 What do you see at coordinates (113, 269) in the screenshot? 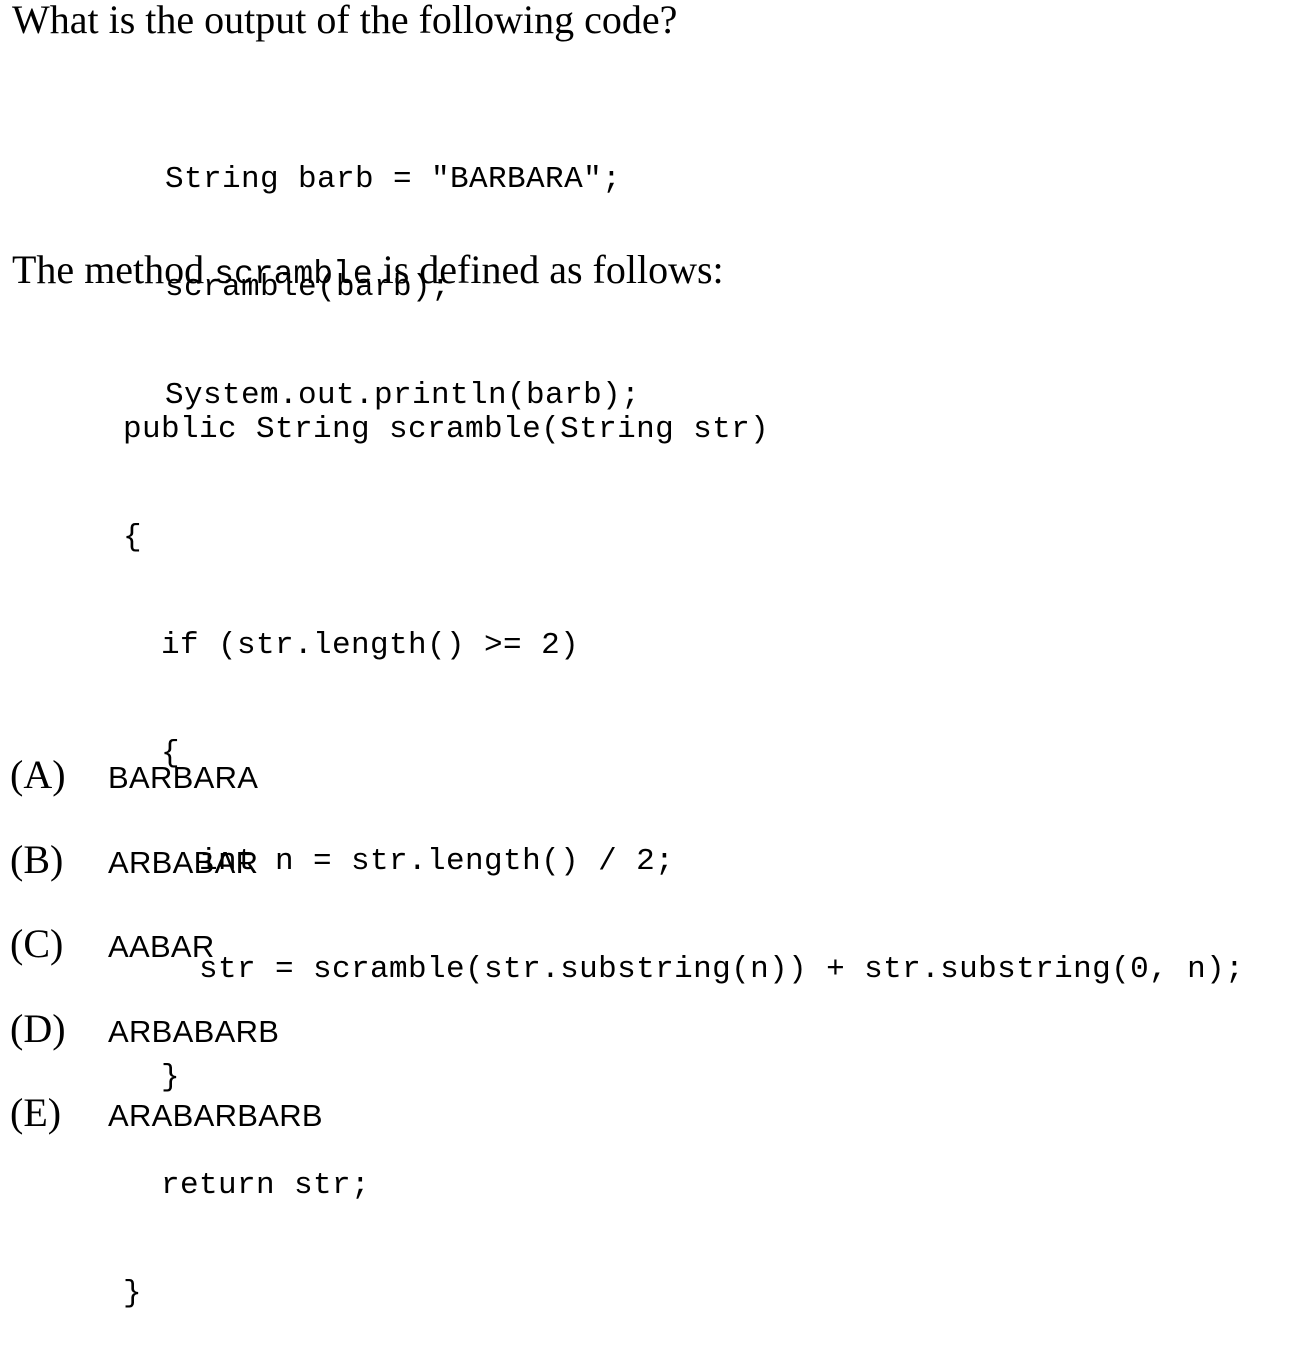
I see `method-intro-prefix: The method` at bounding box center [113, 269].